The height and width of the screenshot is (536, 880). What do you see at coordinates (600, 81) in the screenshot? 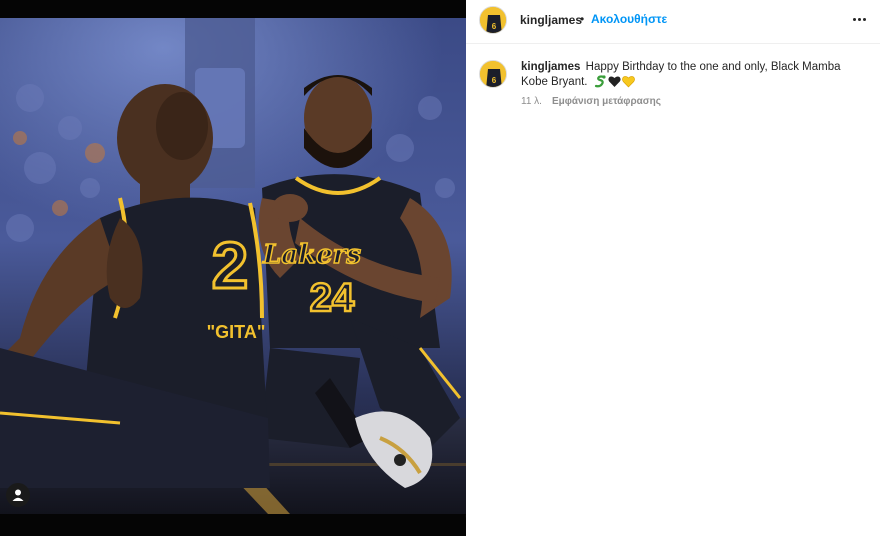
I see `snake-emoji-icon` at bounding box center [600, 81].